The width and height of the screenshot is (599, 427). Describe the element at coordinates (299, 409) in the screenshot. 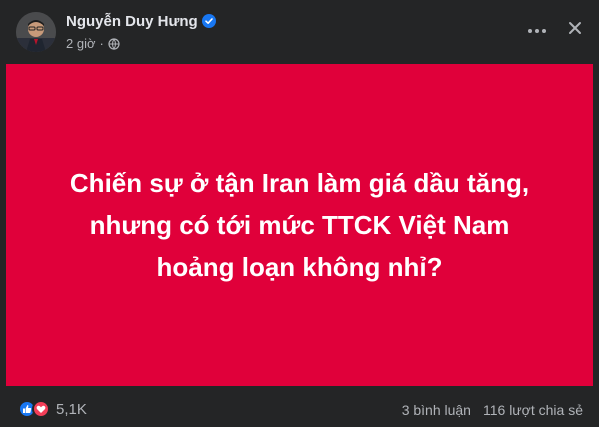

I see `post-footer: 5,1K 3 bình luận 116 lượt chia sẻ` at that location.